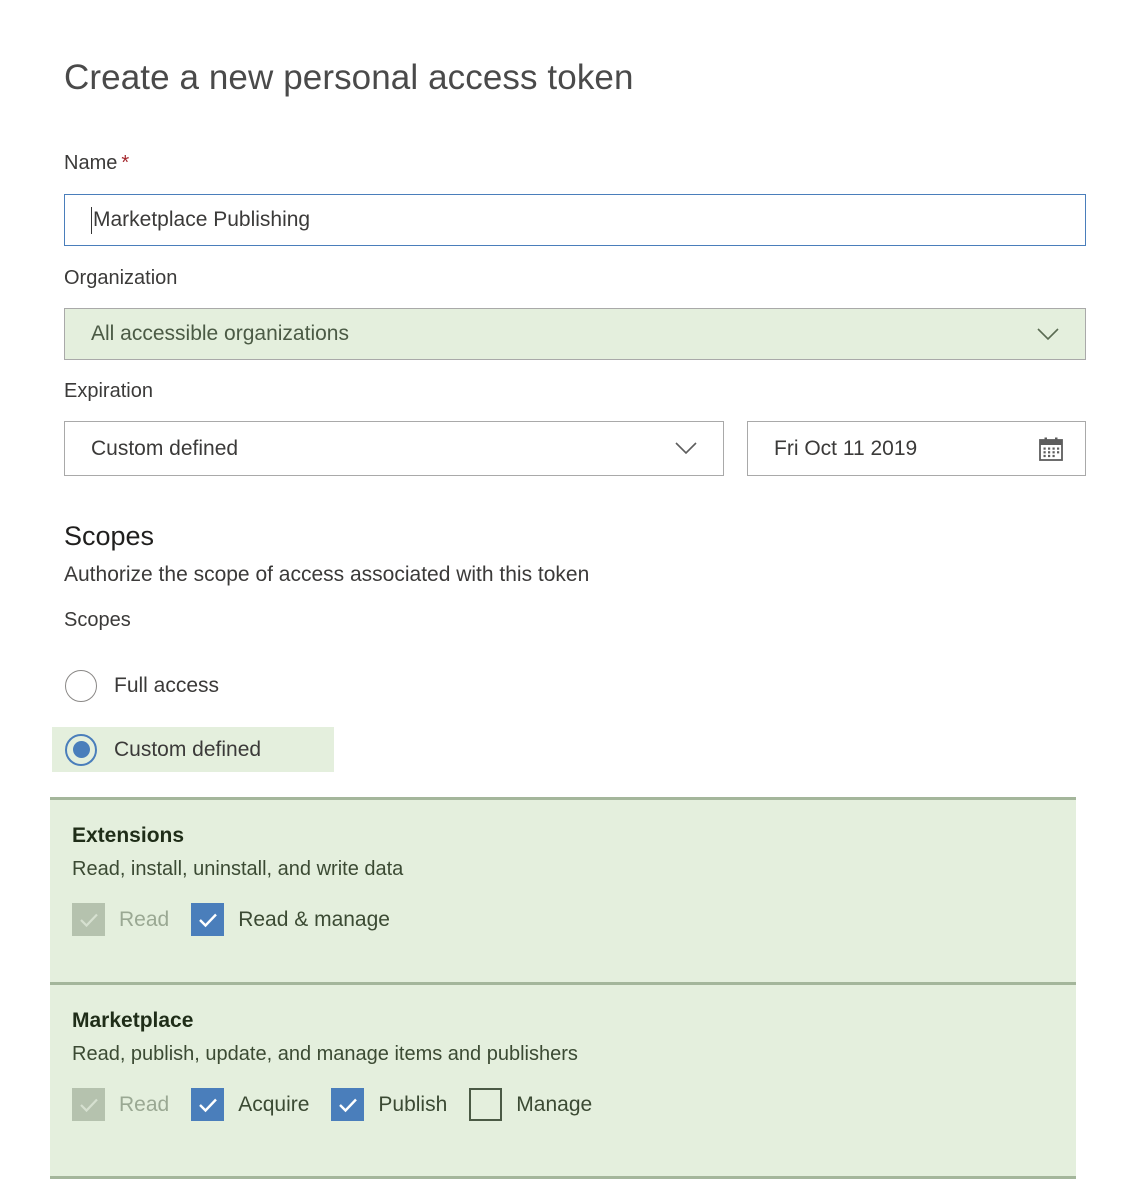 The height and width of the screenshot is (1201, 1135). What do you see at coordinates (121, 278) in the screenshot?
I see `organization-field-label: Organization` at bounding box center [121, 278].